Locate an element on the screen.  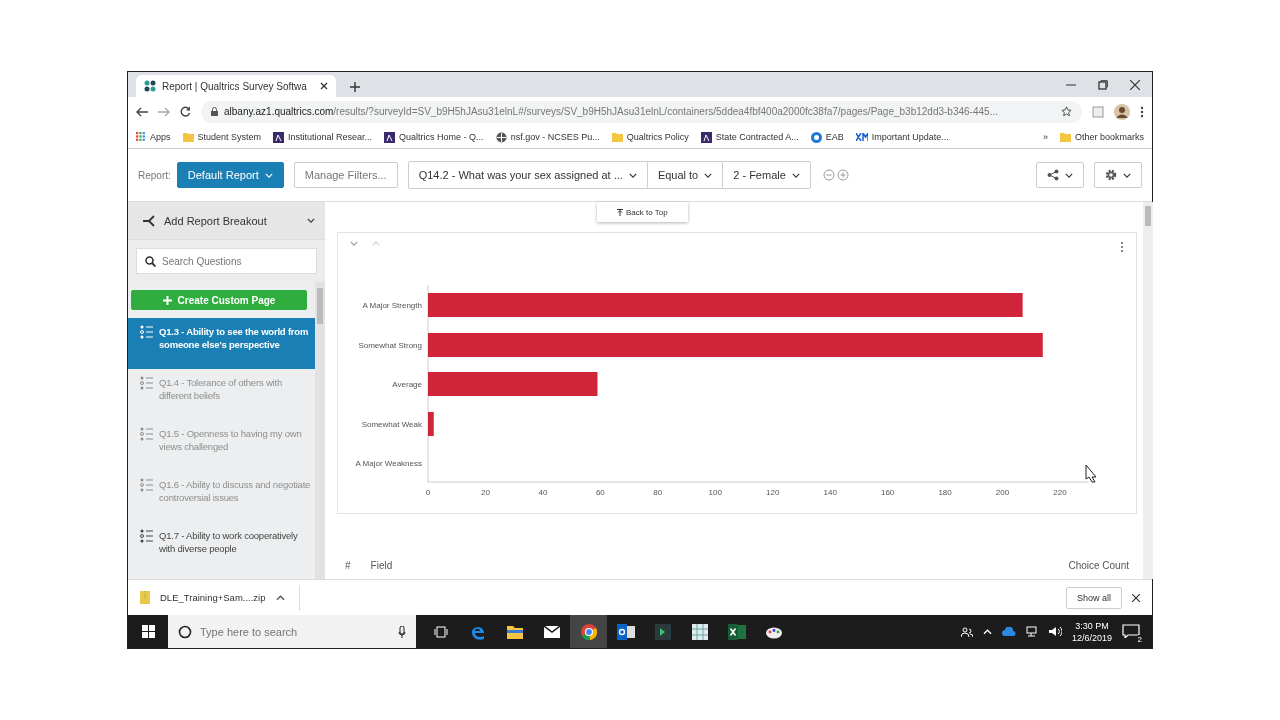
network-icon is located at coordinates (1032, 631).